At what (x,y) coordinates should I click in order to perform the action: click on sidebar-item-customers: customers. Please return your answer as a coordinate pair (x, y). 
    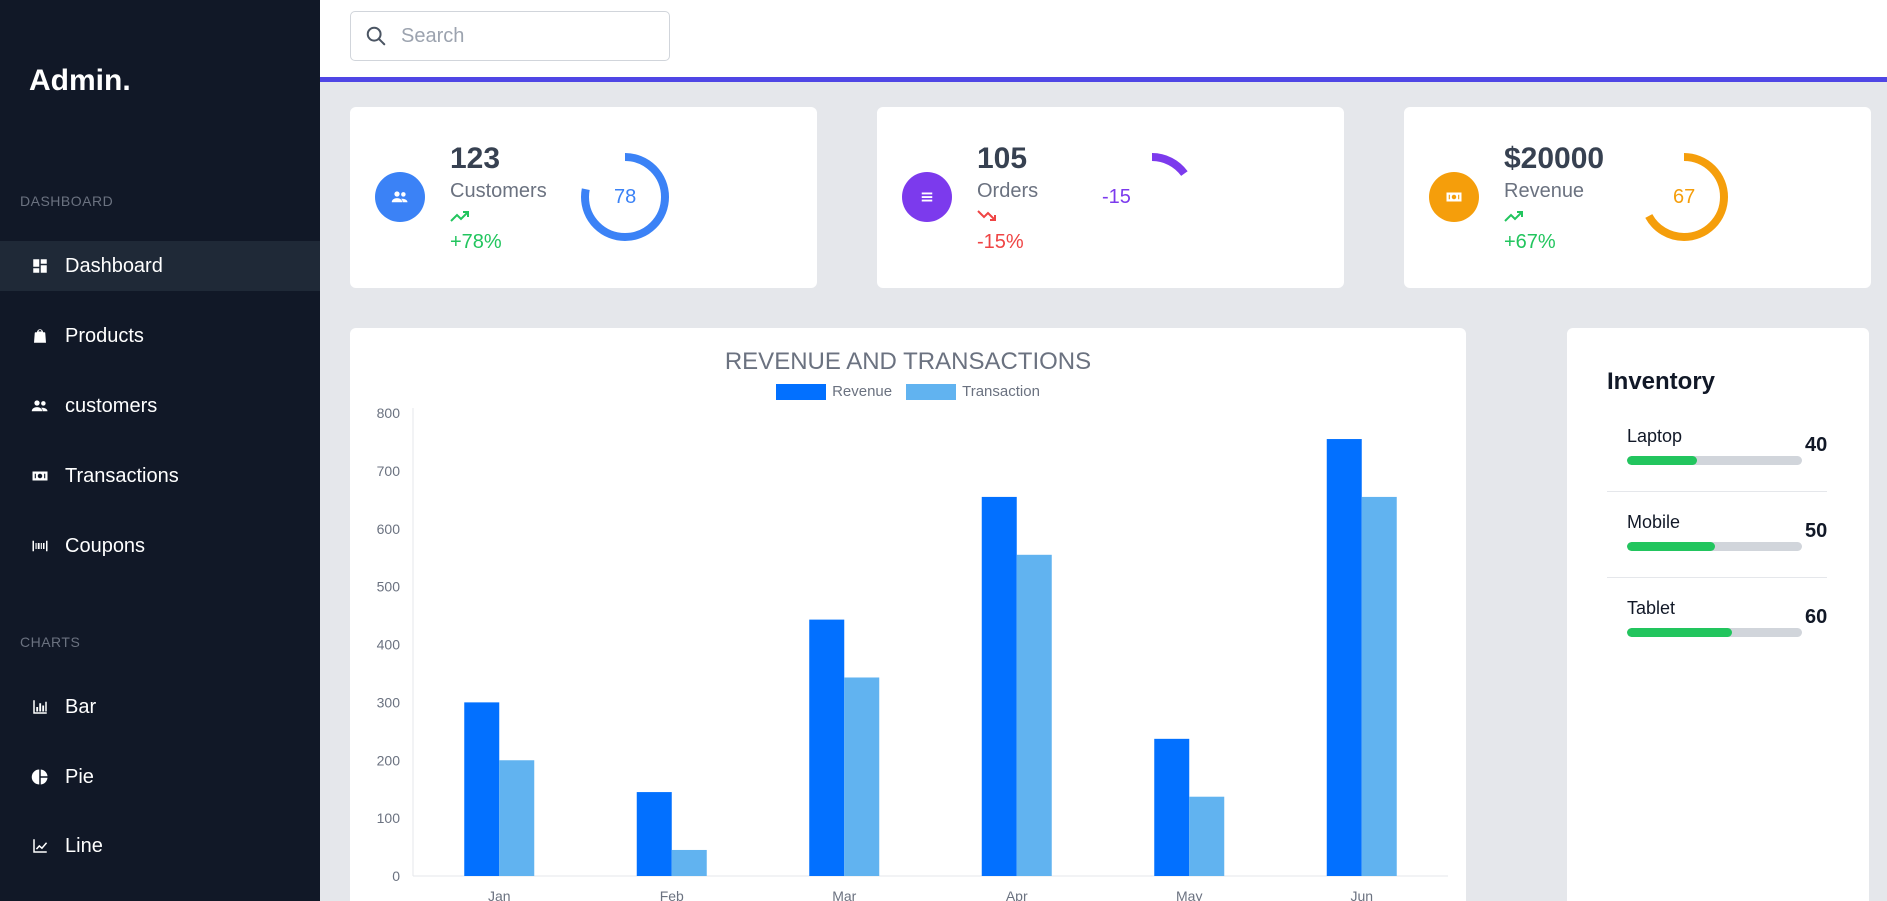
    Looking at the image, I should click on (160, 406).